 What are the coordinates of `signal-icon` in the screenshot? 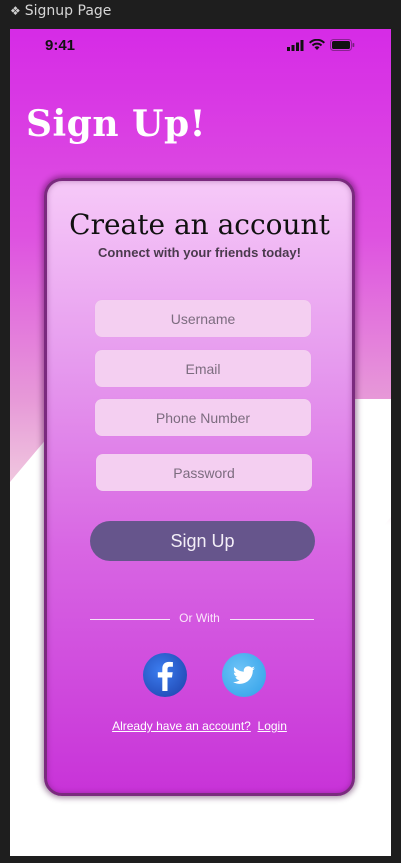 It's located at (295, 45).